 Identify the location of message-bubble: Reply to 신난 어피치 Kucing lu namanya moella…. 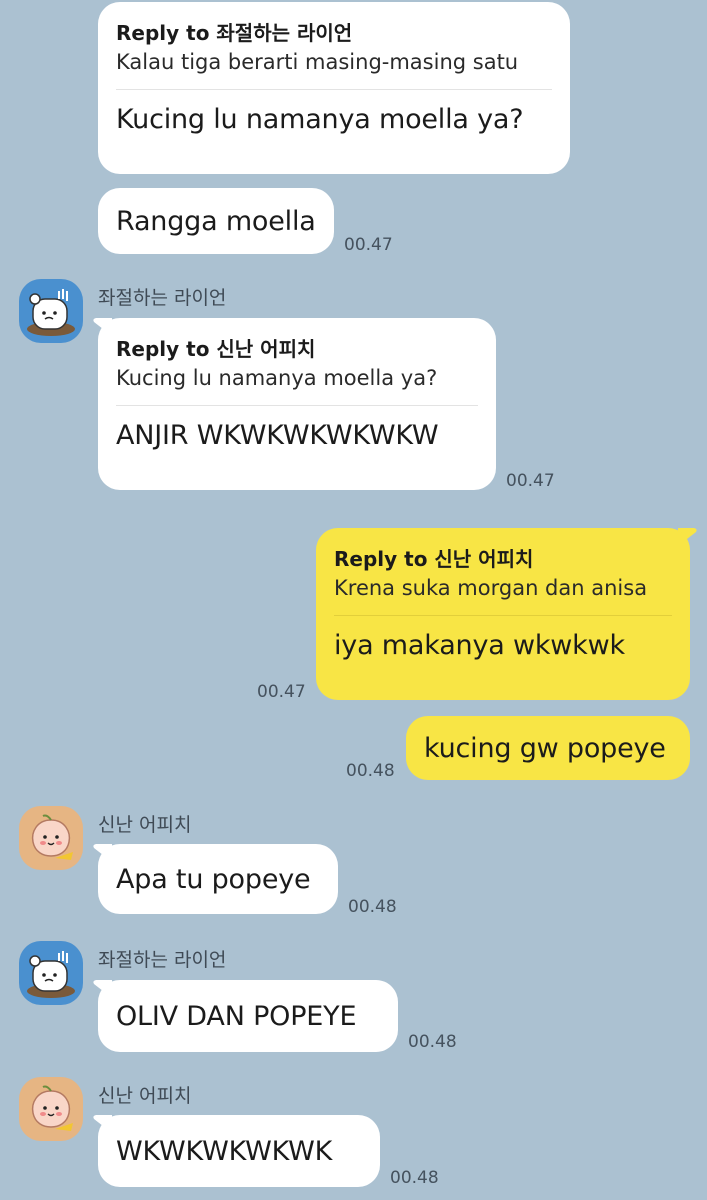
(297, 404).